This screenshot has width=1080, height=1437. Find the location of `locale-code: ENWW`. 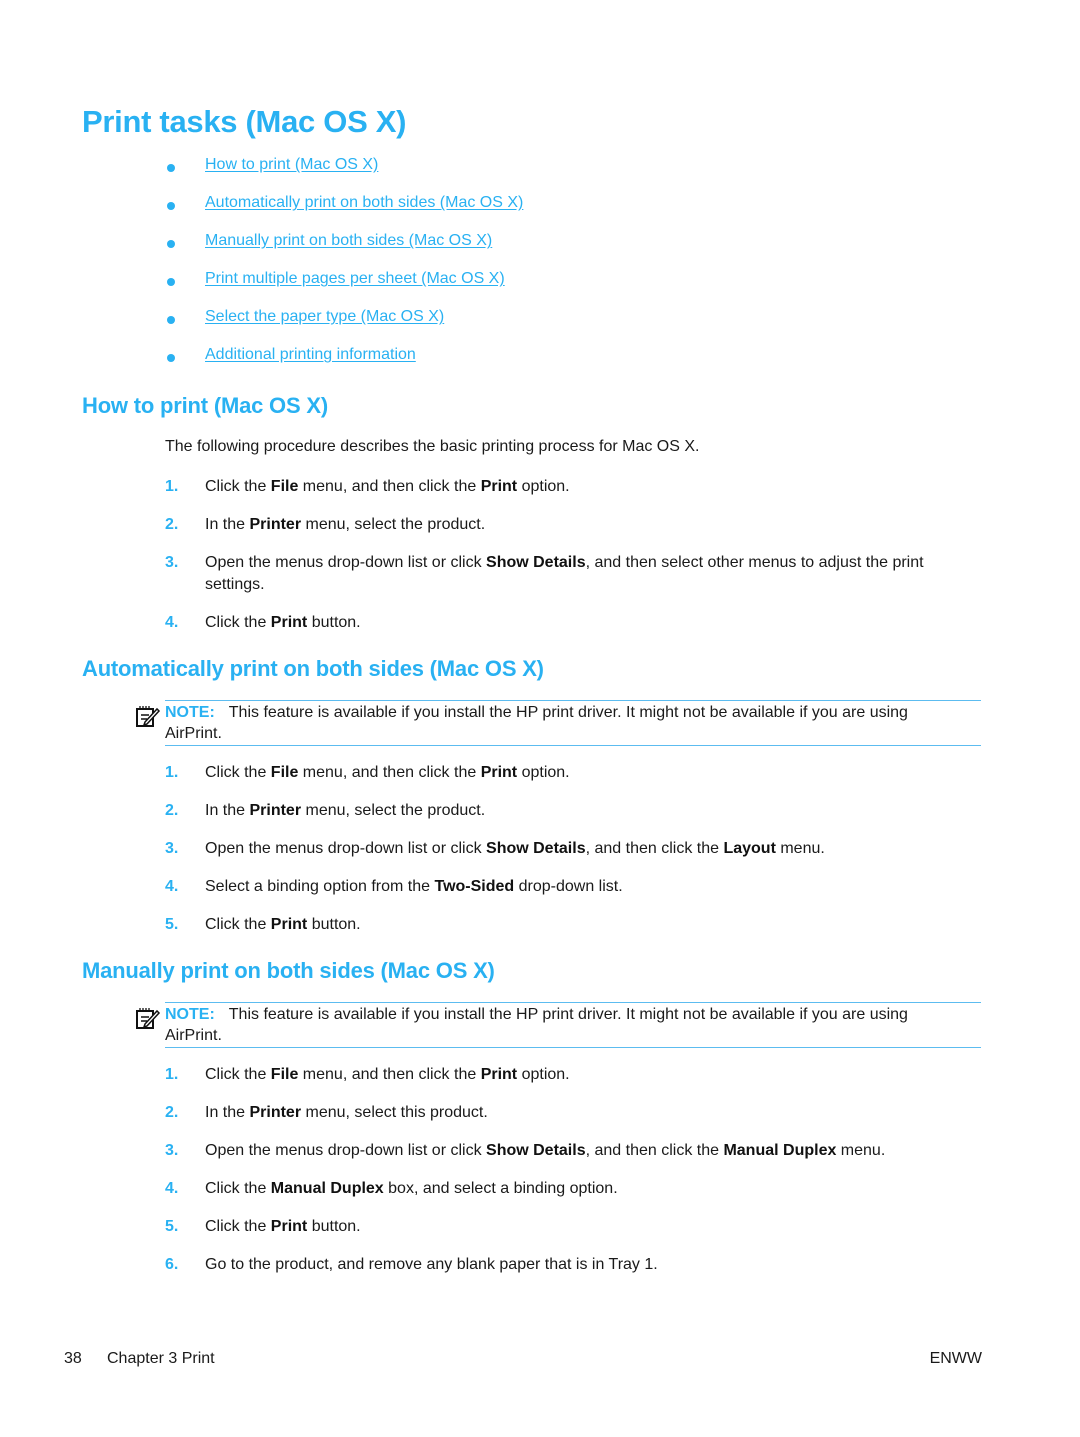

locale-code: ENWW is located at coordinates (955, 1358).